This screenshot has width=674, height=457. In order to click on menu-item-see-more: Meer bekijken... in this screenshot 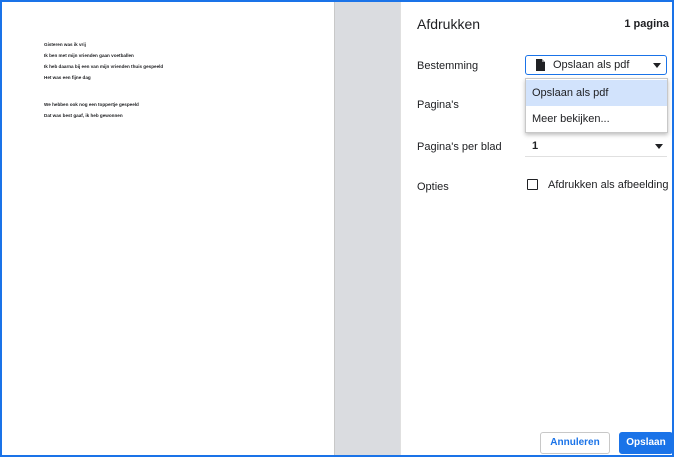, I will do `click(596, 119)`.